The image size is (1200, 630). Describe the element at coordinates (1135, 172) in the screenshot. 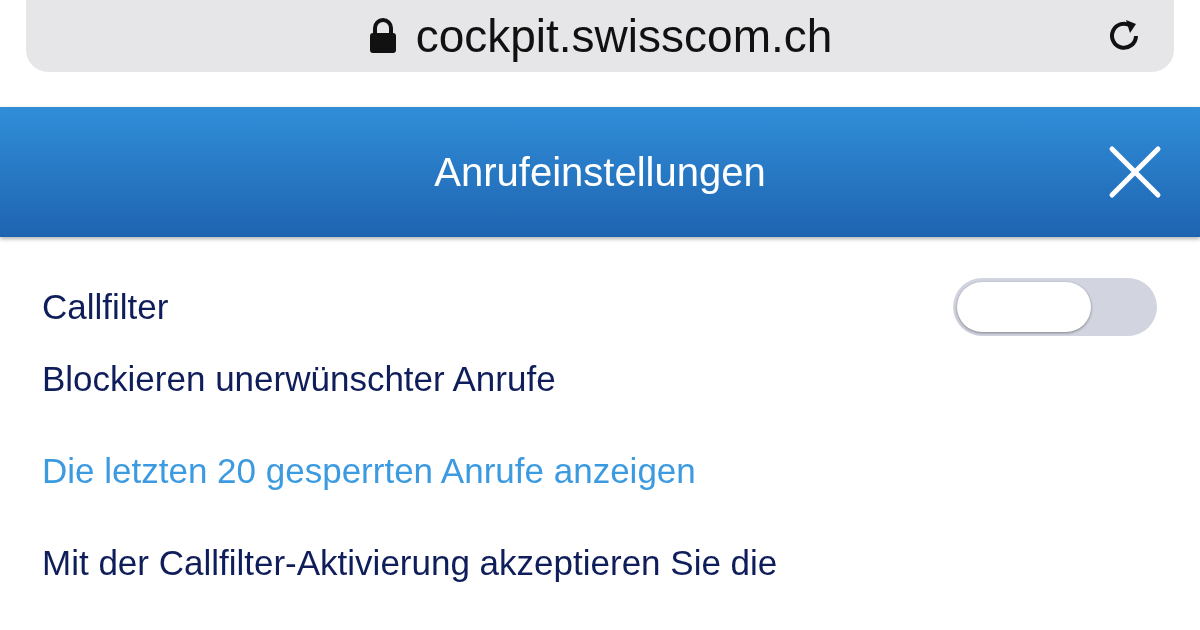

I see `close-icon` at that location.